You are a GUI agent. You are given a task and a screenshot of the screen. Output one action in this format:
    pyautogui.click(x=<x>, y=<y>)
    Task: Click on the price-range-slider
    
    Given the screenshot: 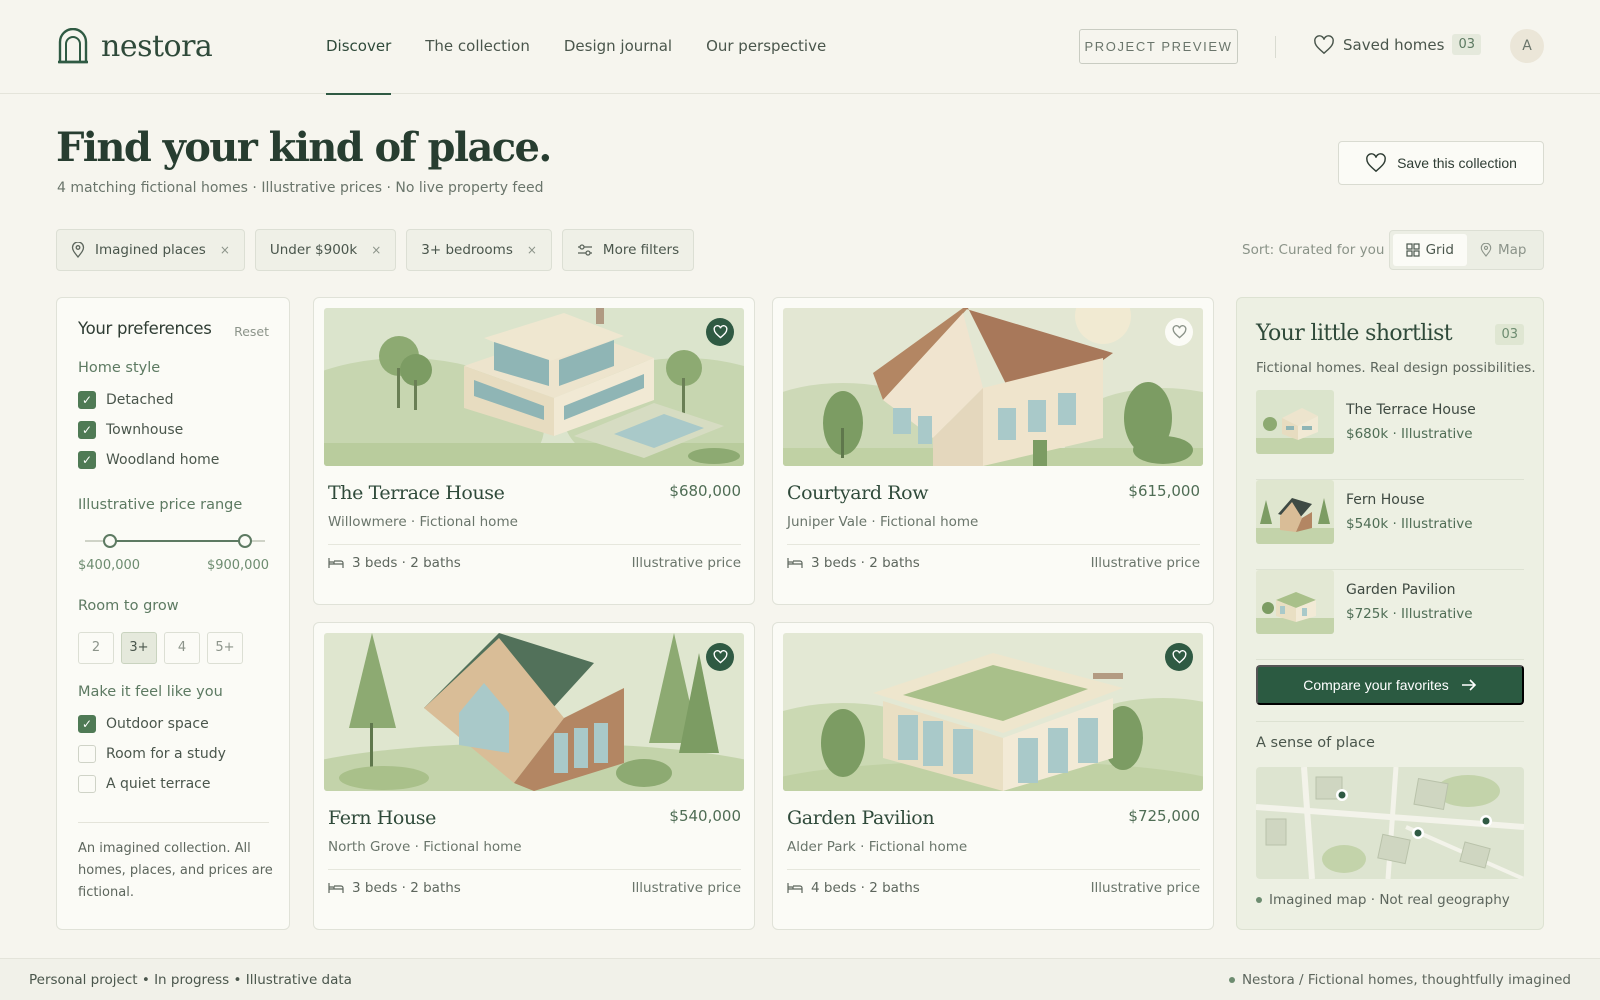 What is the action you would take?
    pyautogui.click(x=175, y=541)
    